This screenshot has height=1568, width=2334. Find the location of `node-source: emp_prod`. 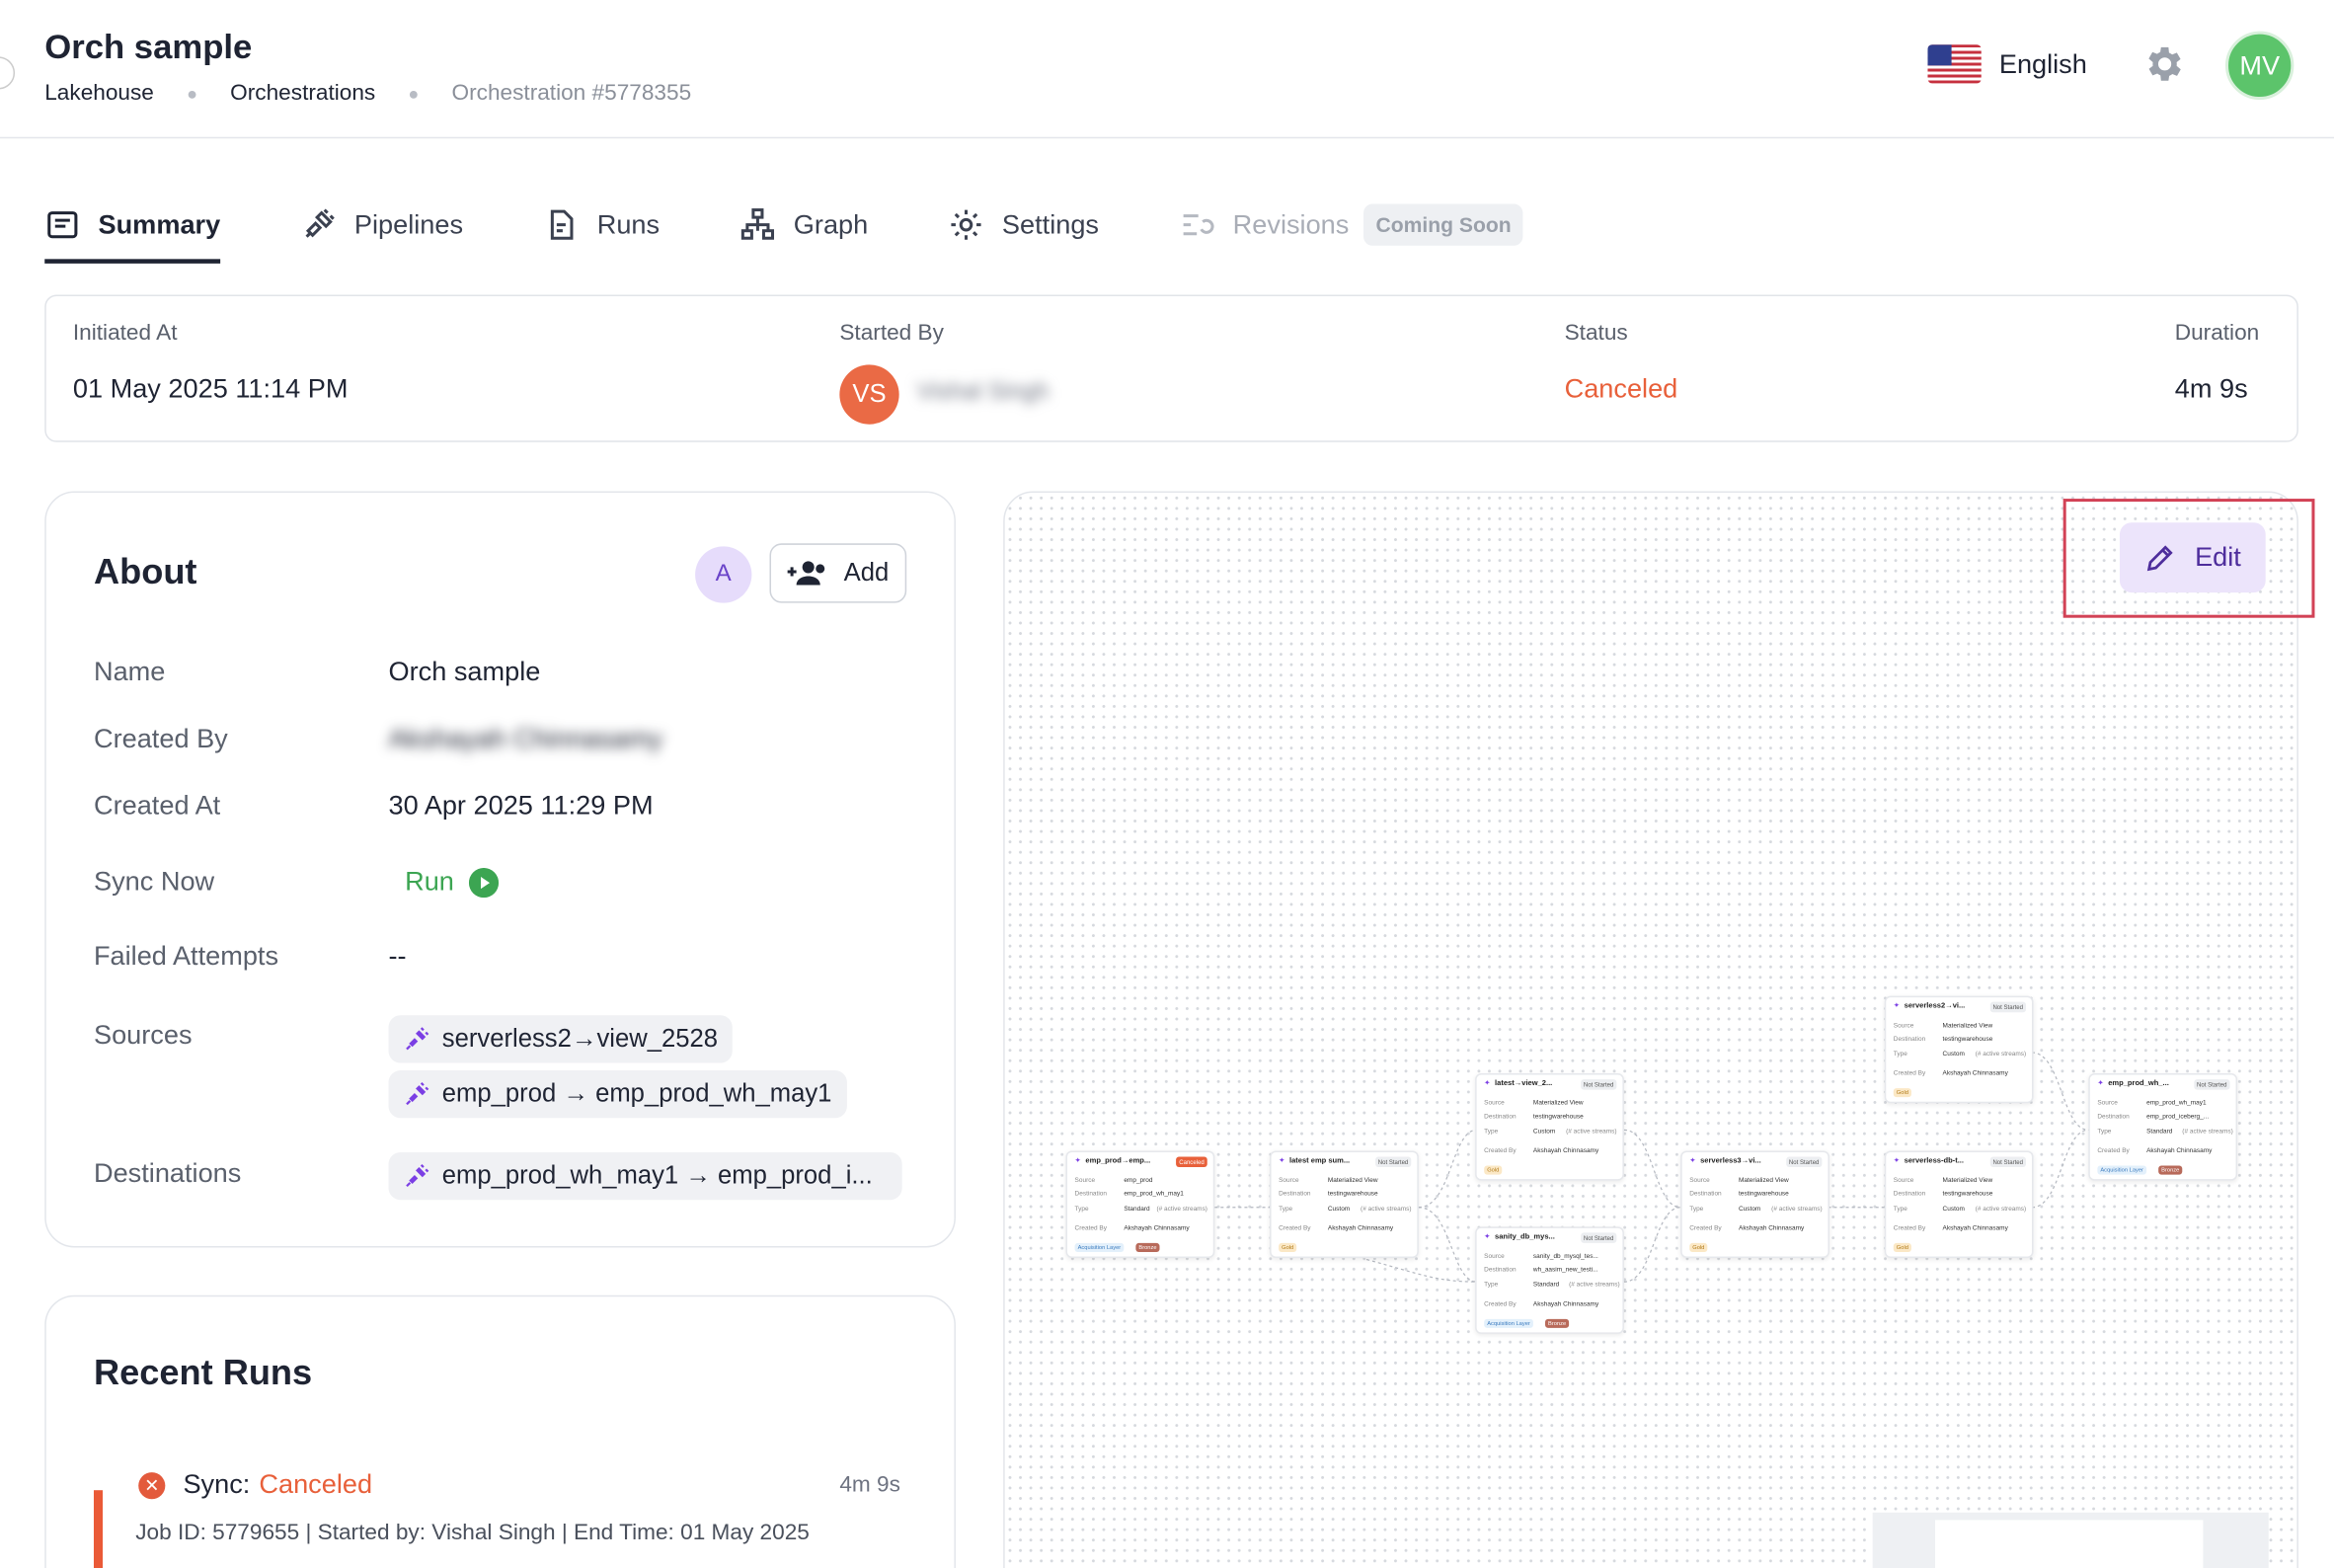

node-source: emp_prod is located at coordinates (1139, 1180).